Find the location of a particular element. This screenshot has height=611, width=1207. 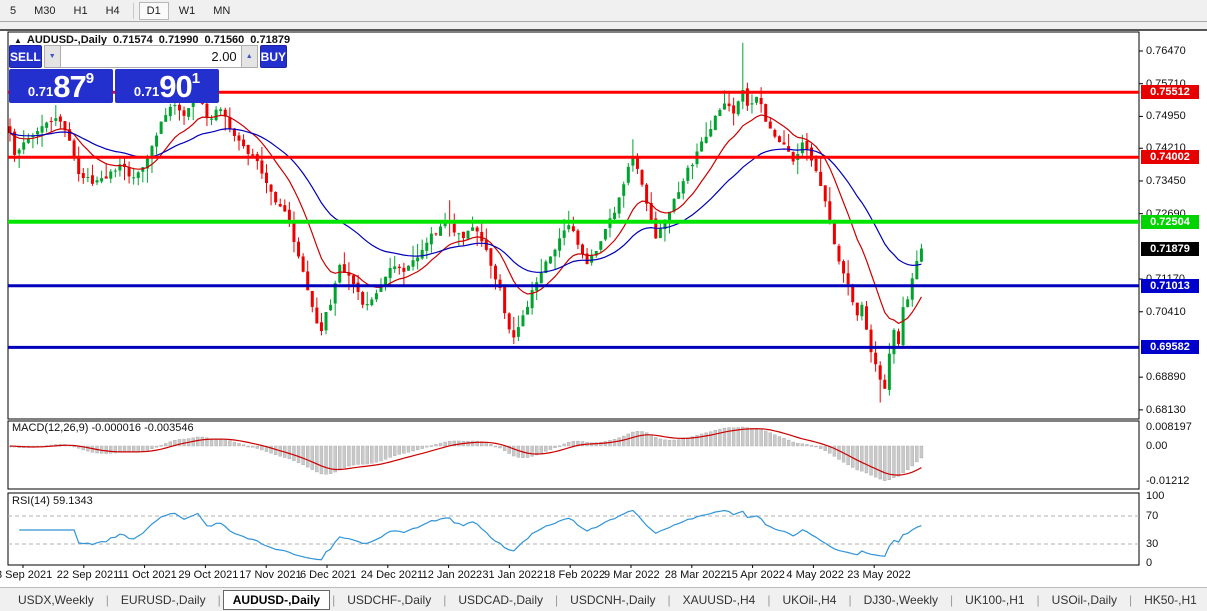

sell-price-main: 87 is located at coordinates (69, 86).